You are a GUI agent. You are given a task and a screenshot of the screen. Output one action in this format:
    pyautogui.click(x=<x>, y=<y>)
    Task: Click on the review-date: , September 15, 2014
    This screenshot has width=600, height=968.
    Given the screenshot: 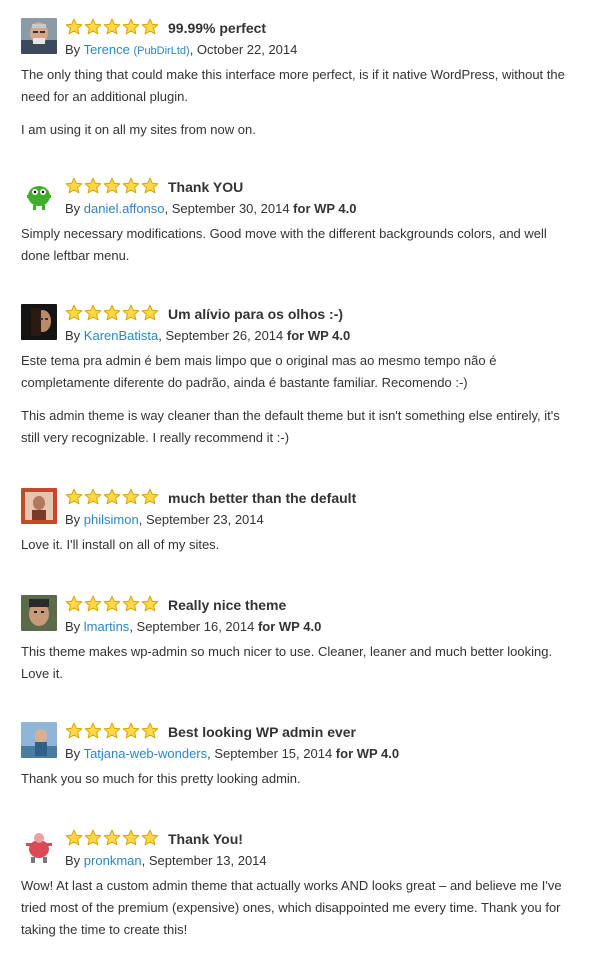 What is the action you would take?
    pyautogui.click(x=271, y=753)
    